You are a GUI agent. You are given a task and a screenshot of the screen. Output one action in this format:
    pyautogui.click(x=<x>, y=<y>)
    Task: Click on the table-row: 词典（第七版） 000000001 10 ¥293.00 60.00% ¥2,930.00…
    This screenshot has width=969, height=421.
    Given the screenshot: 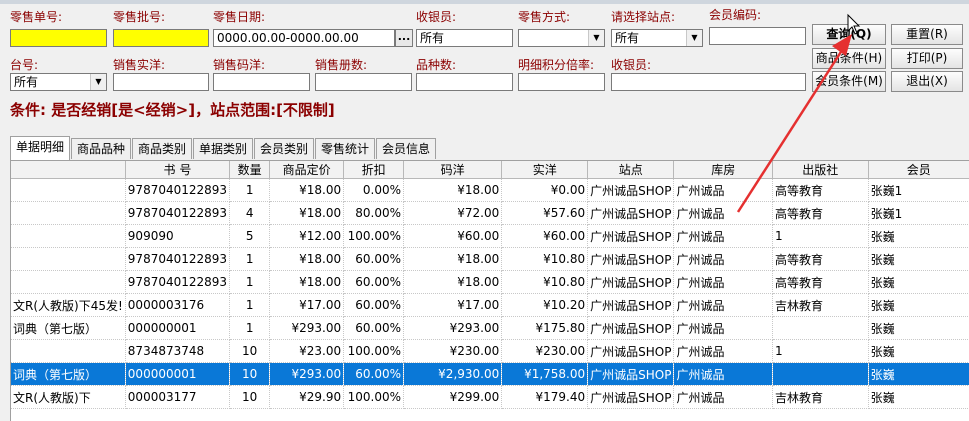 What is the action you would take?
    pyautogui.click(x=490, y=374)
    